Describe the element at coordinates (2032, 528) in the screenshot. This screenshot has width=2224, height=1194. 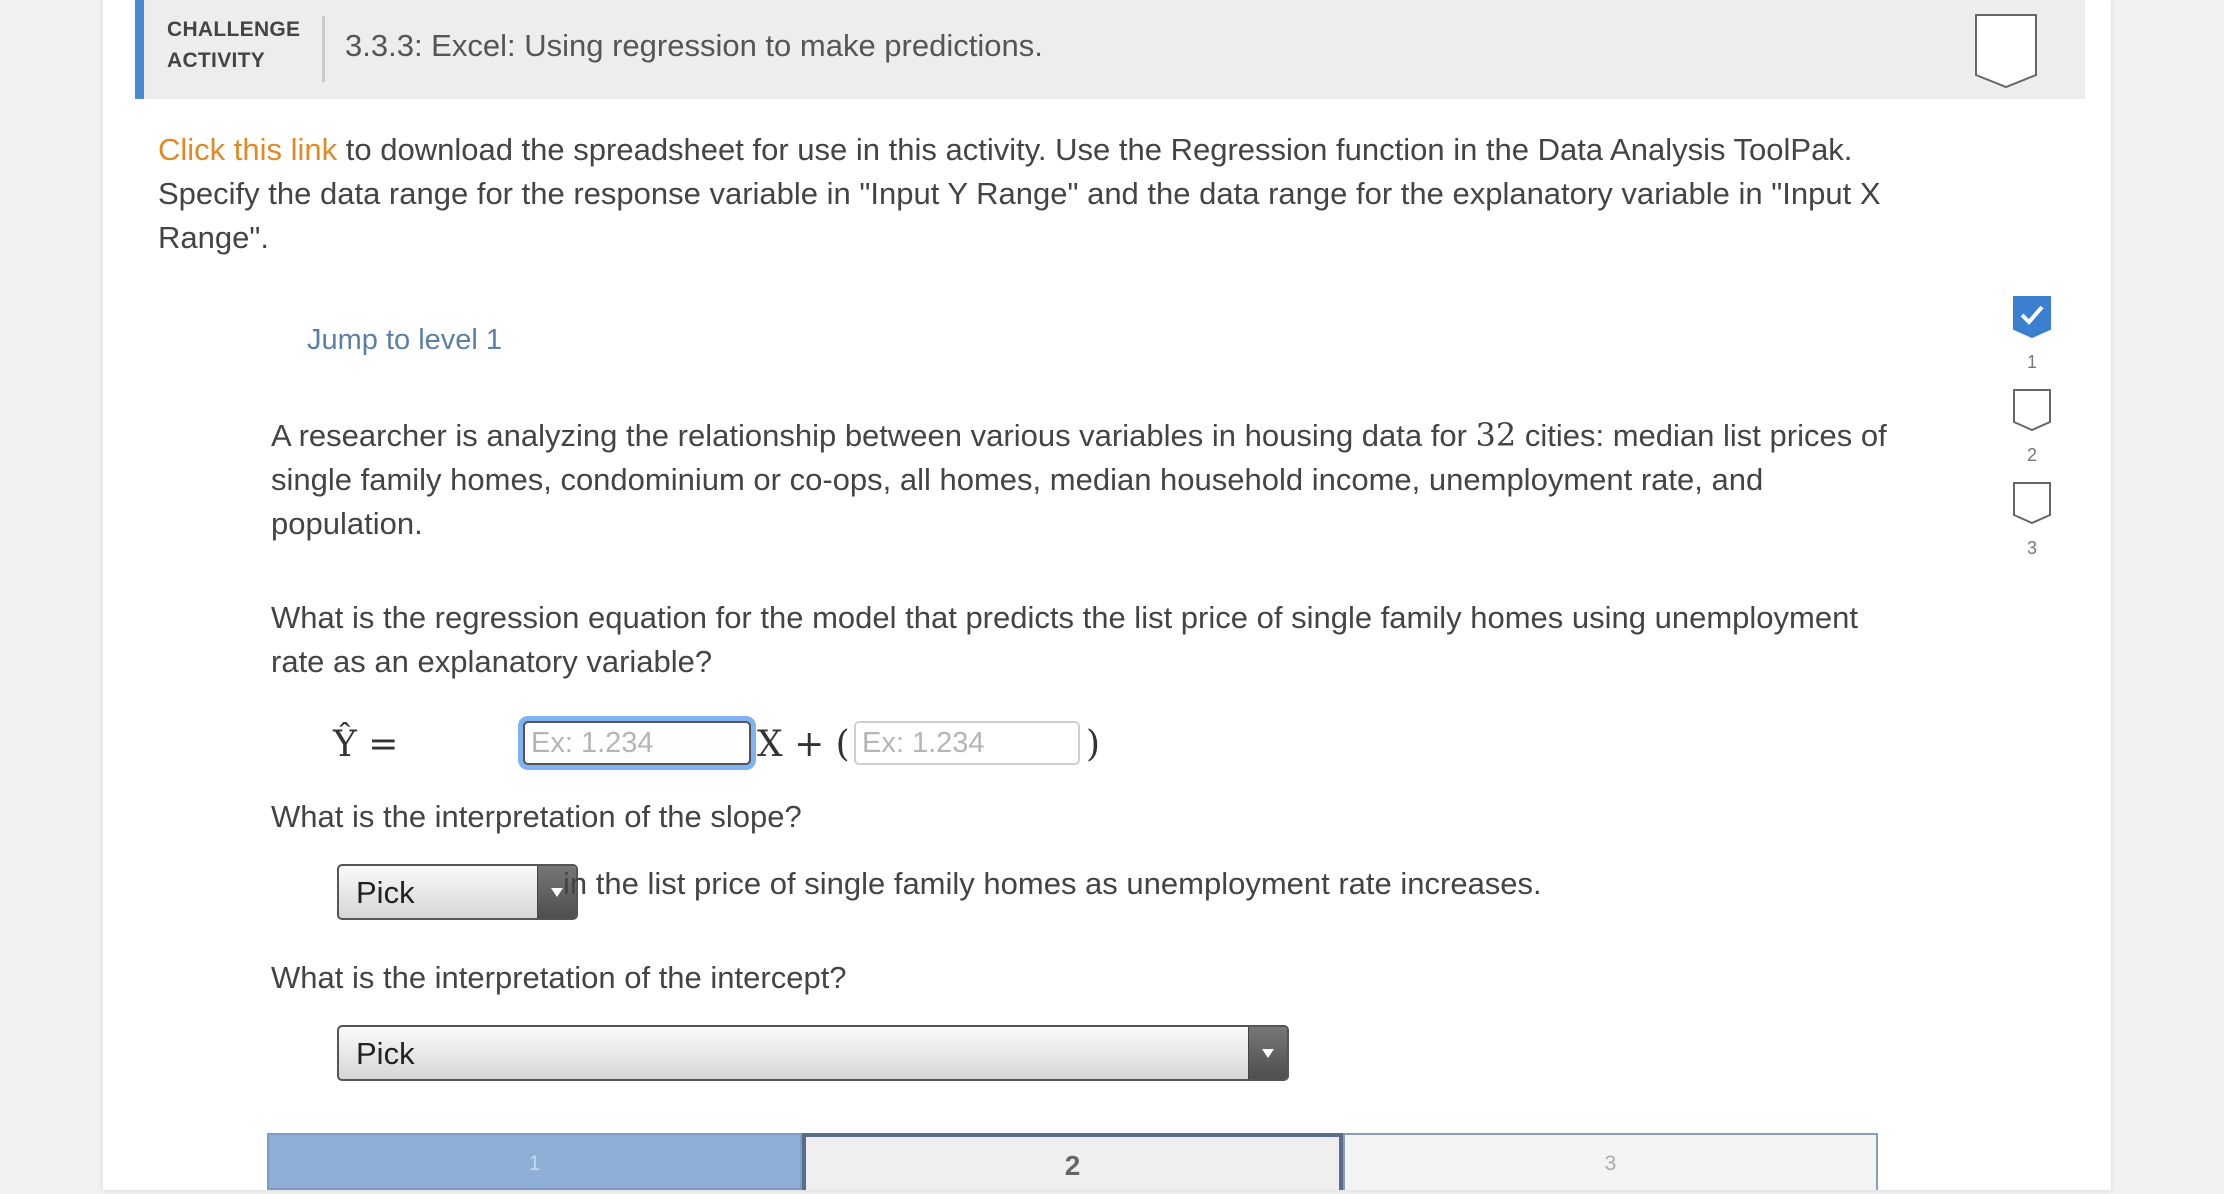
I see `level-3-indicator: 3` at that location.